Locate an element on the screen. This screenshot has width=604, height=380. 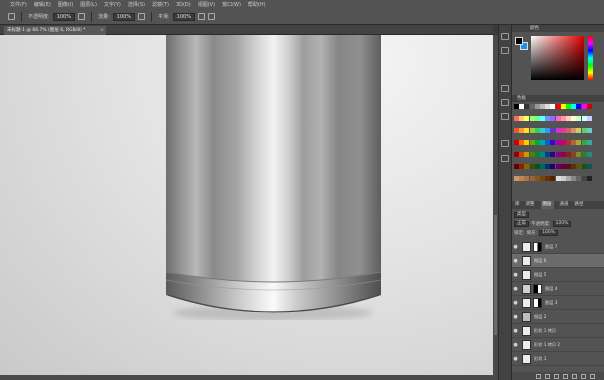
brush-panel-icon is located at coordinates (505, 88).